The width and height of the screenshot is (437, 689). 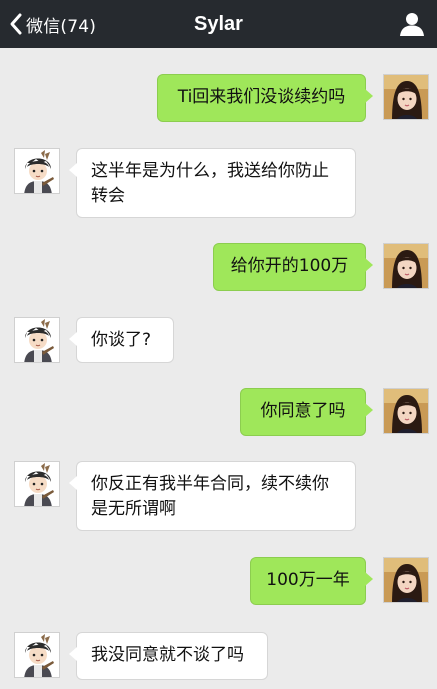 What do you see at coordinates (289, 266) in the screenshot?
I see `message-text: 给你开的100万` at bounding box center [289, 266].